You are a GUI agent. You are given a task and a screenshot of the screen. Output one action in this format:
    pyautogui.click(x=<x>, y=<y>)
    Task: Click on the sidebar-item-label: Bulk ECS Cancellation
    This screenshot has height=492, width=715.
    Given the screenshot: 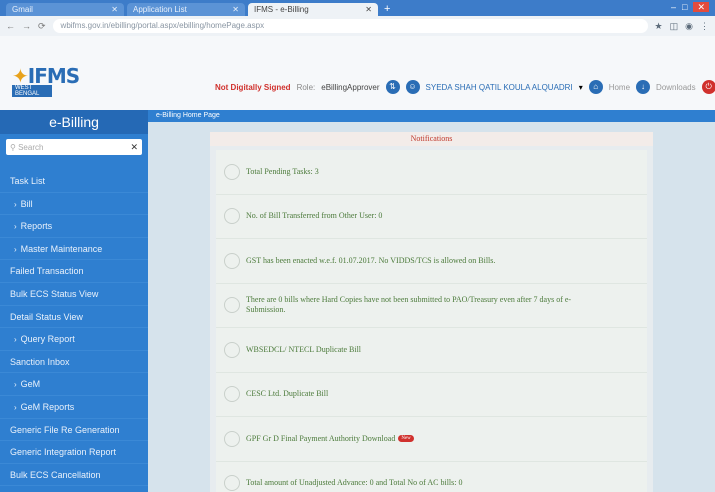 What is the action you would take?
    pyautogui.click(x=55, y=474)
    